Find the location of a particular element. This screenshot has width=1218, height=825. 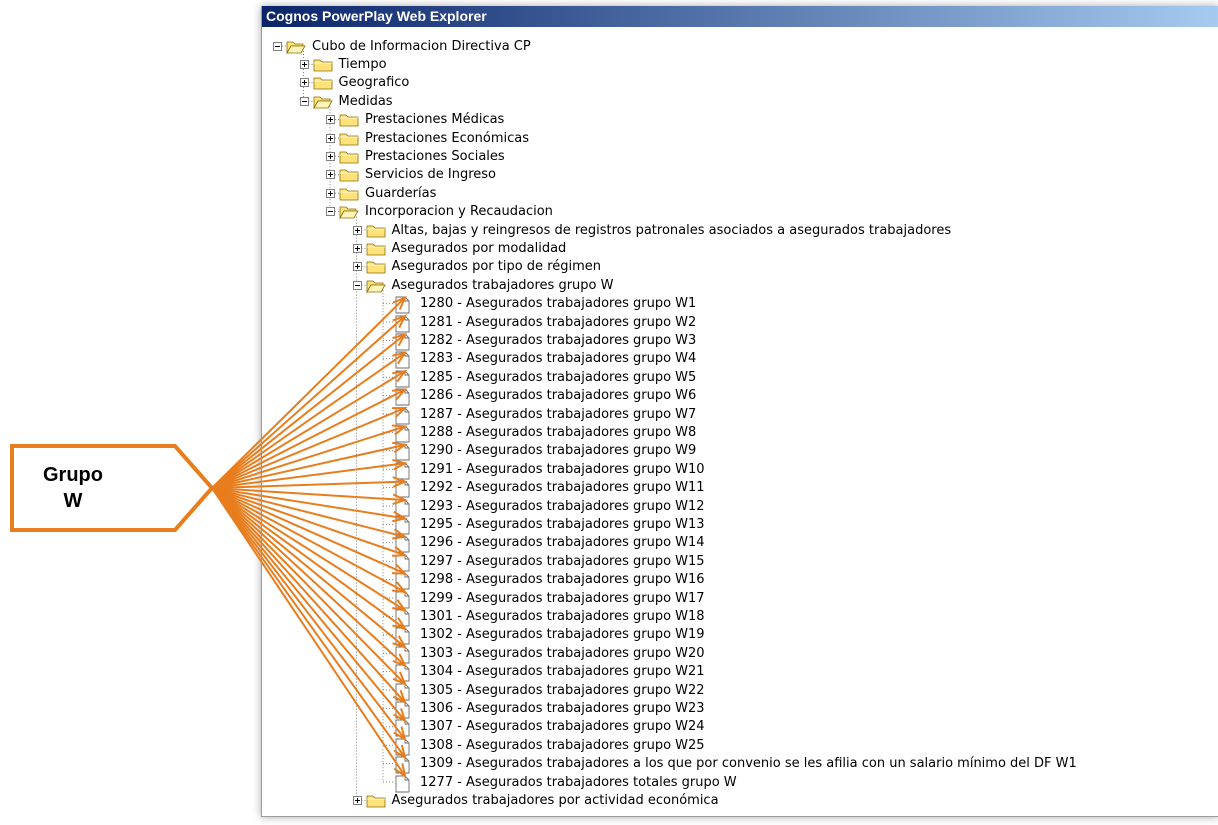

tree-item-label: 1302 - Asegurados trabajadores grupo W19 is located at coordinates (562, 635).